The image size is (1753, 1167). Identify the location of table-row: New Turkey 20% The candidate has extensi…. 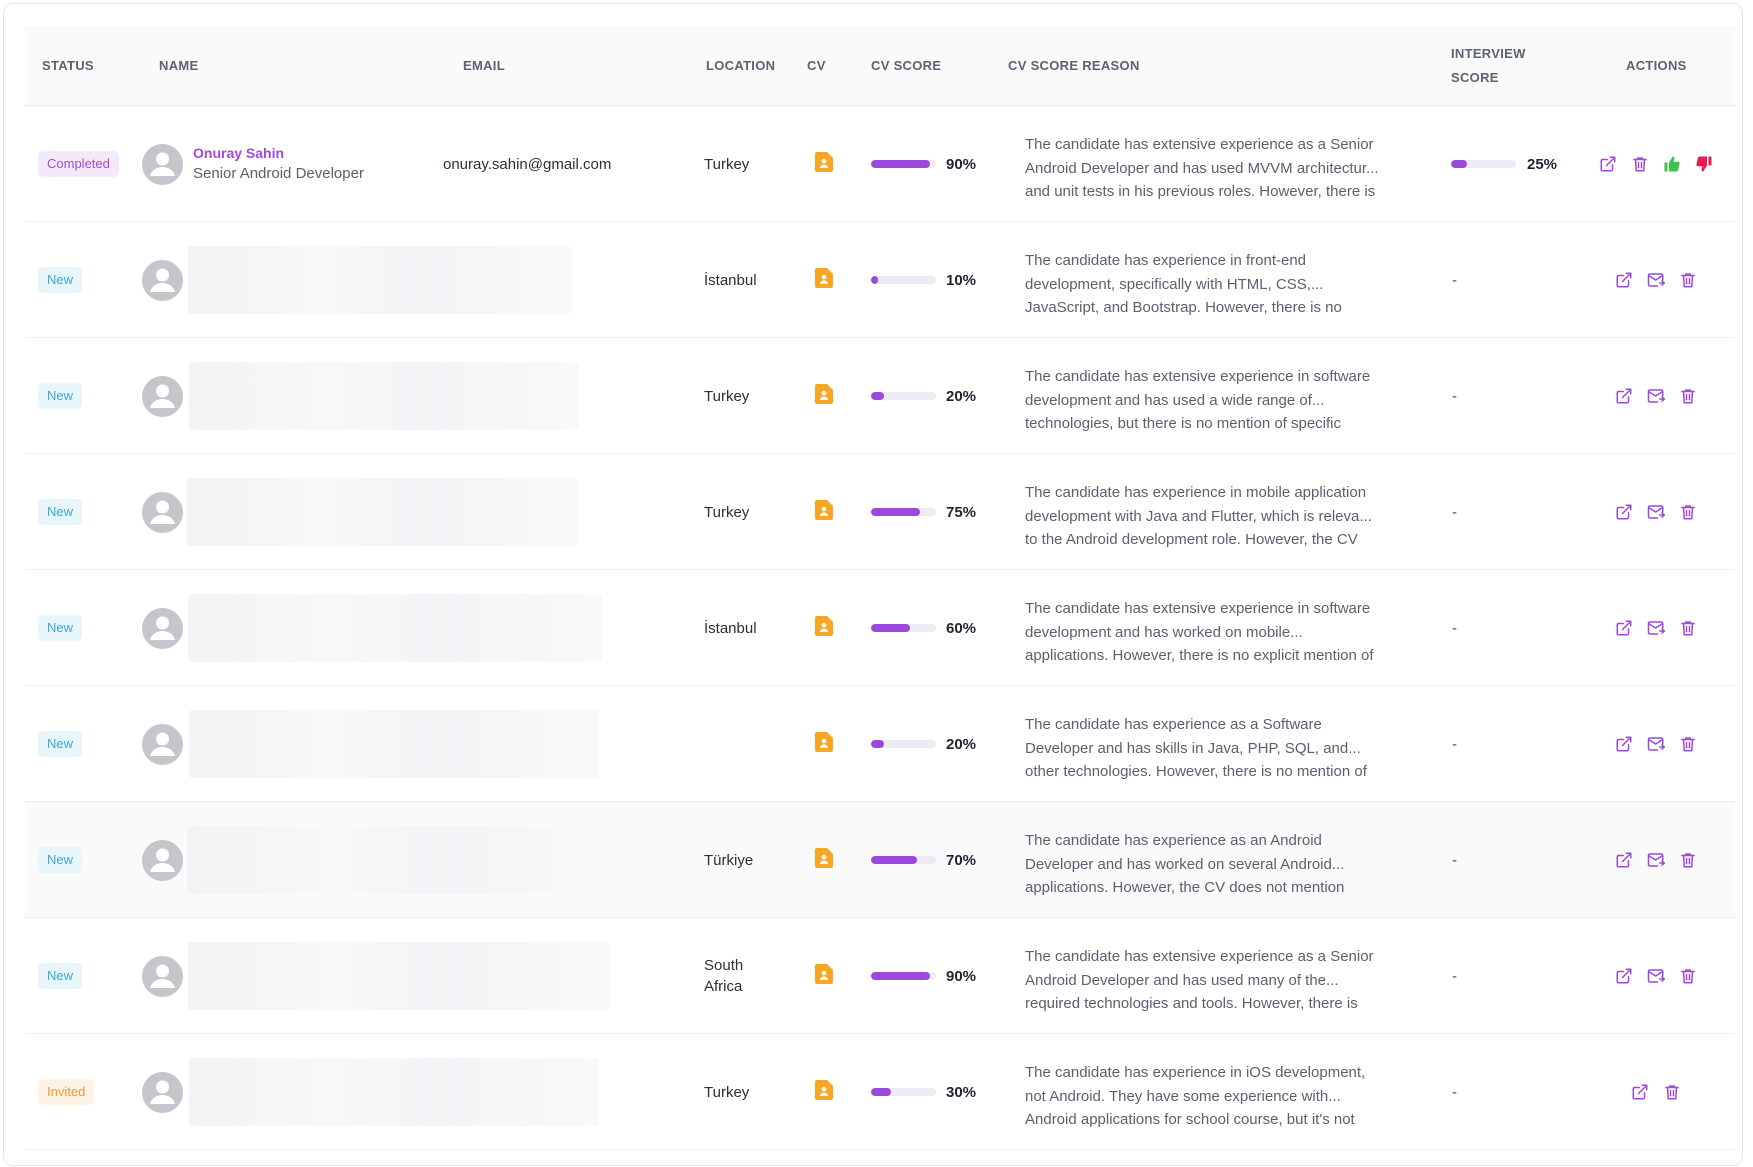
(880, 396).